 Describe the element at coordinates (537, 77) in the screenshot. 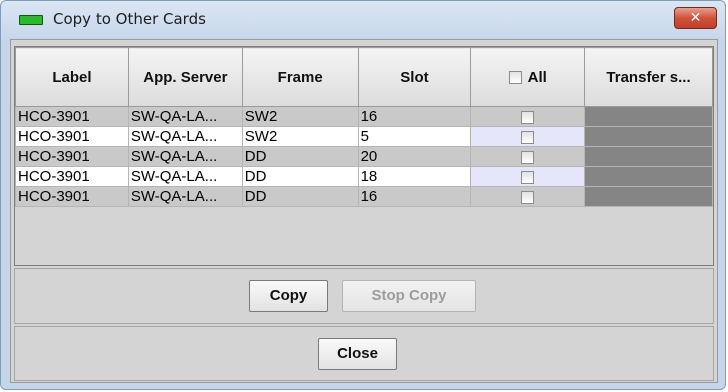

I see `all-label: All` at that location.